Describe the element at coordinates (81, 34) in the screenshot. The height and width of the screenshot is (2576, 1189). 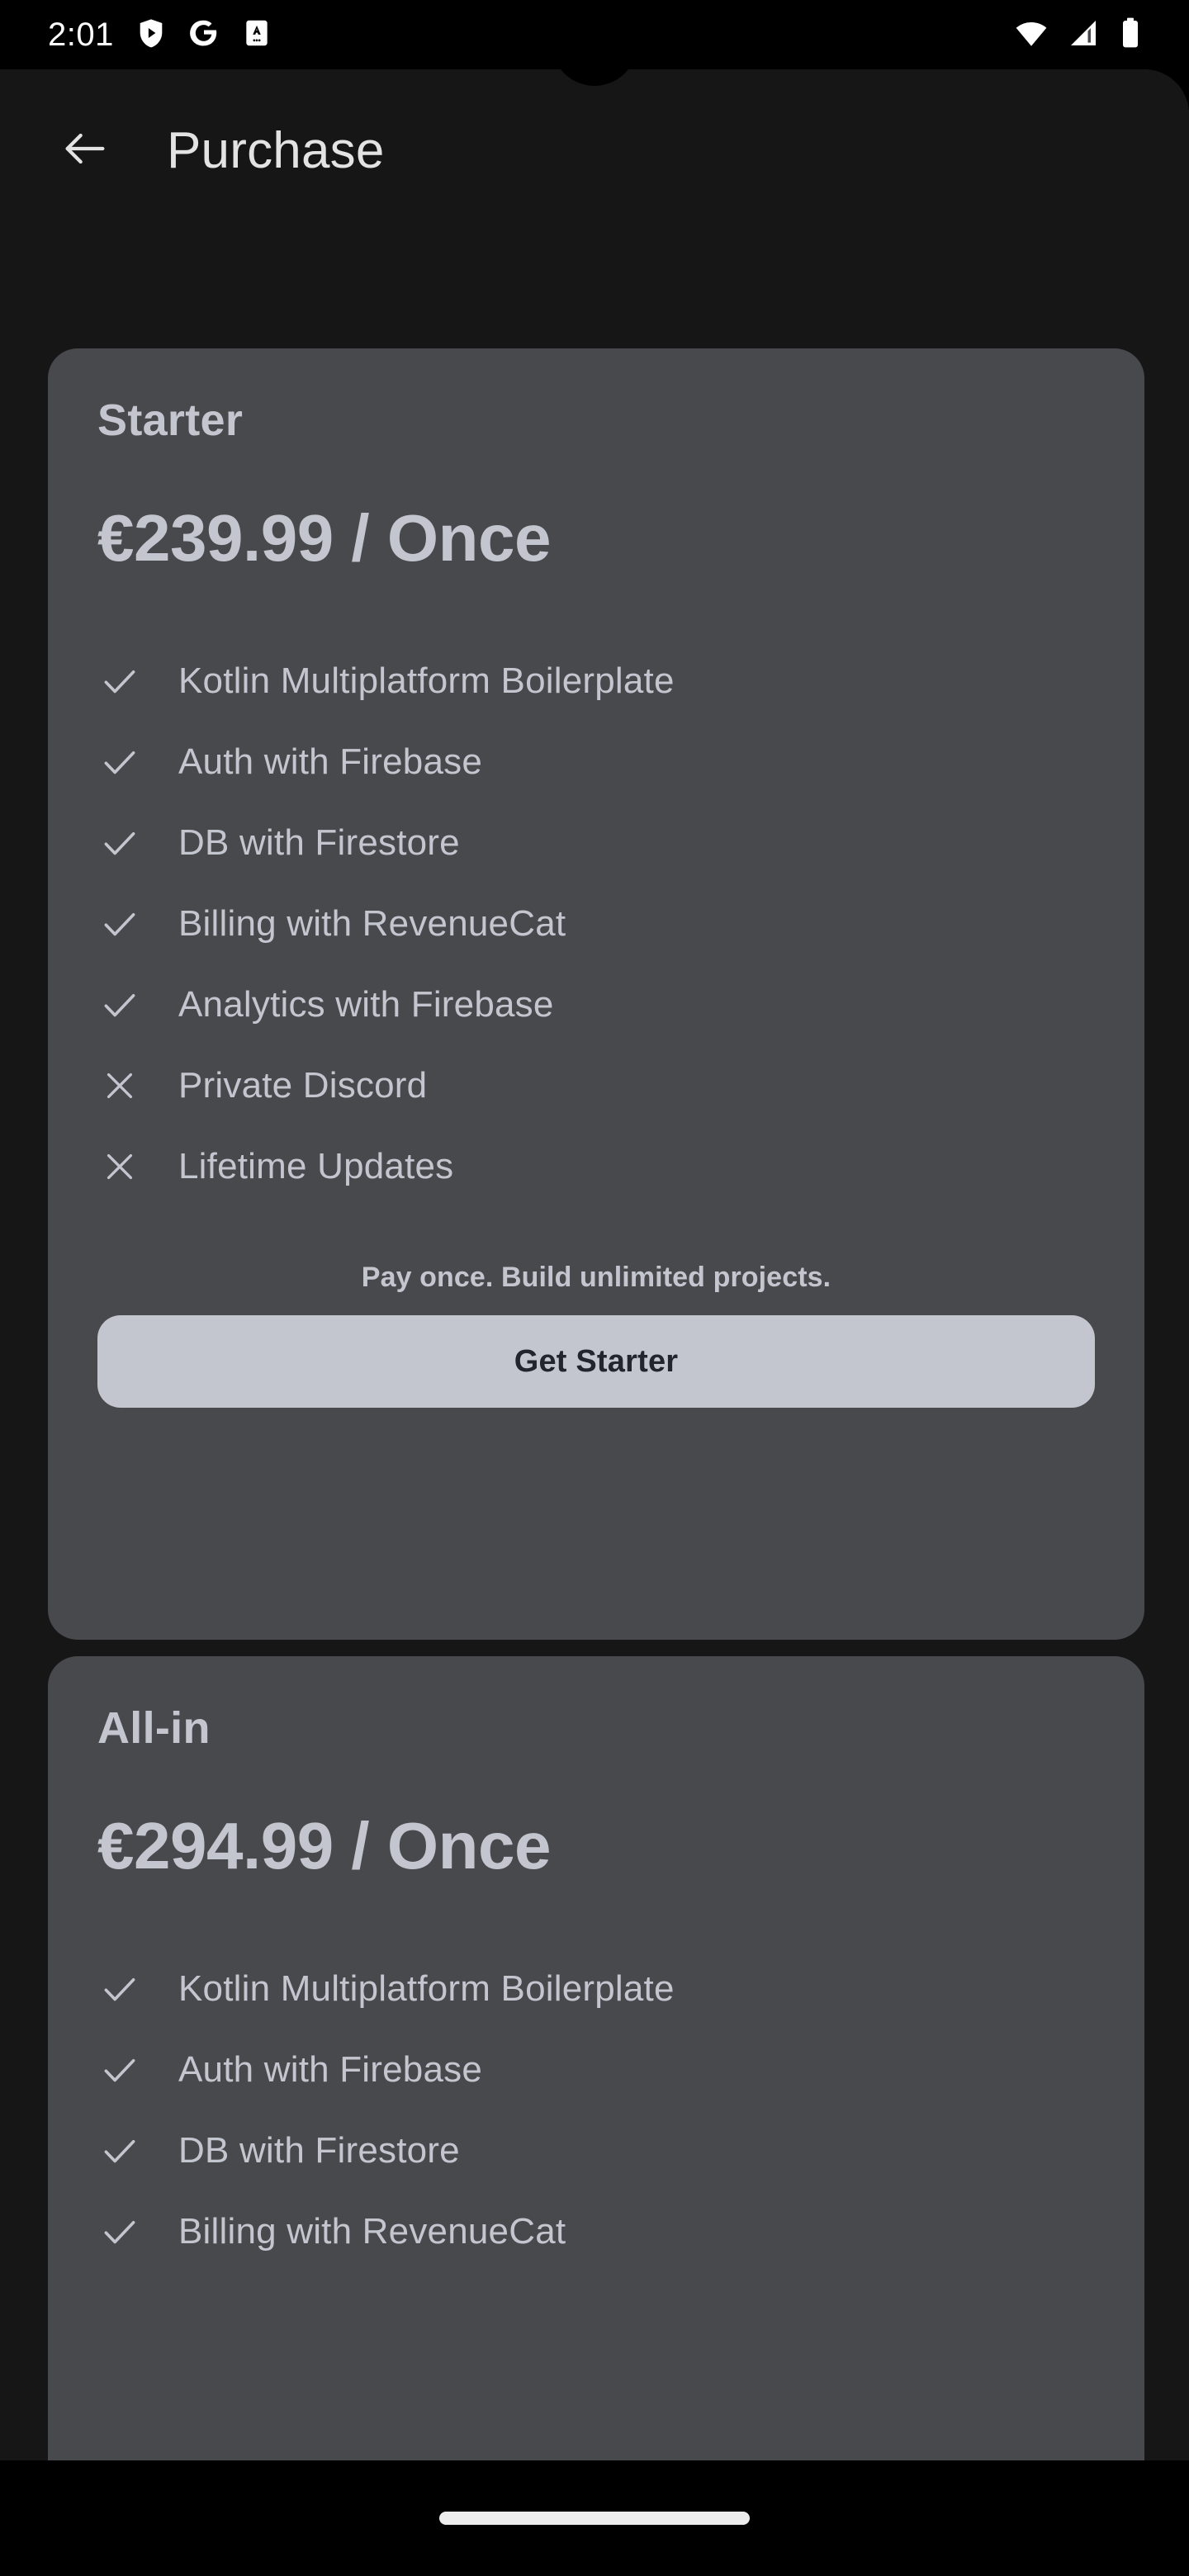
I see `status-bar-clock: 2:01` at that location.